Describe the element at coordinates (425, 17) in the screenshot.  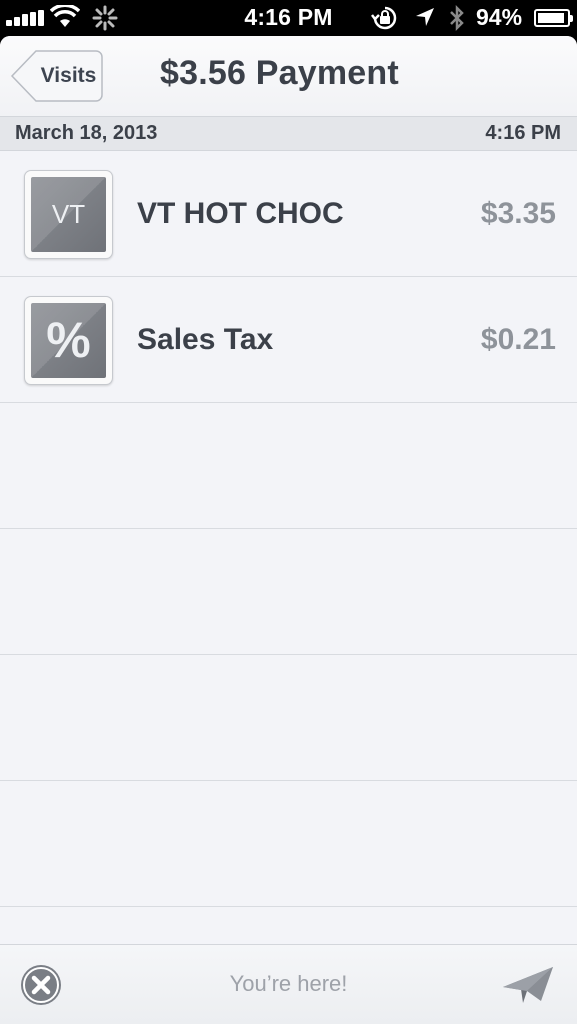
I see `location-icon` at that location.